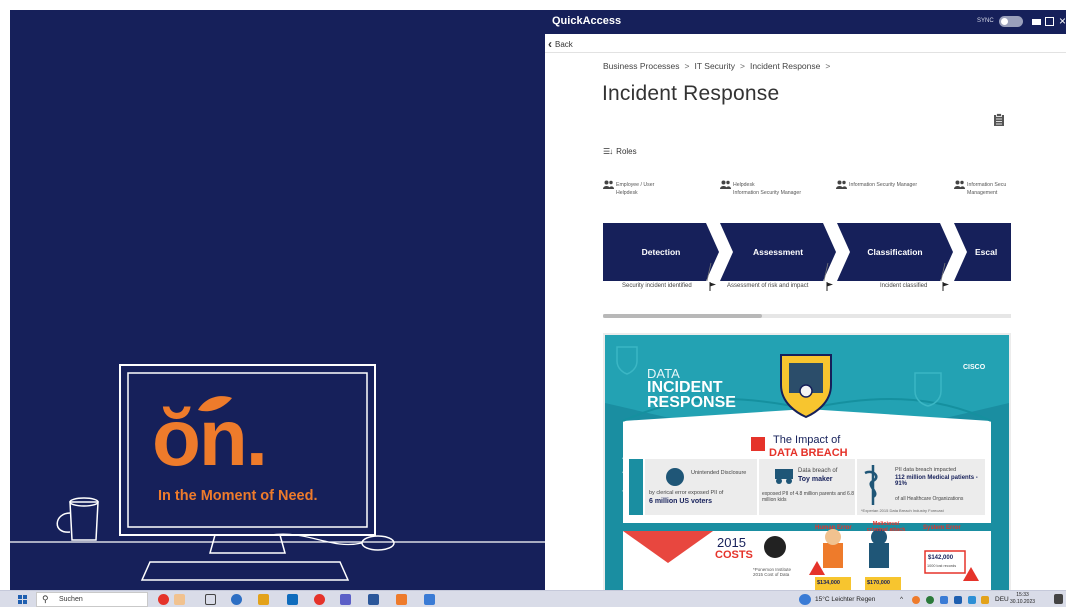  I want to click on roles-heading: ☰↓ Roles, so click(620, 151).